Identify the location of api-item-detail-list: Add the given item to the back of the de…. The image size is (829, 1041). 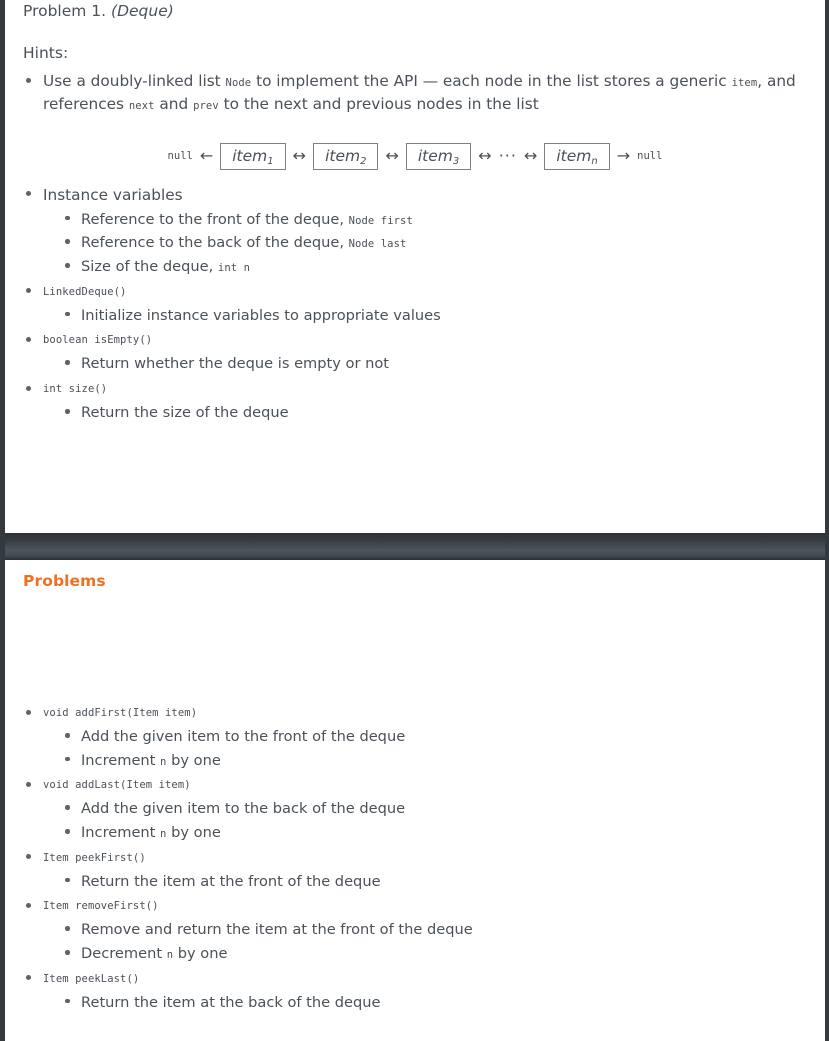
(434, 820).